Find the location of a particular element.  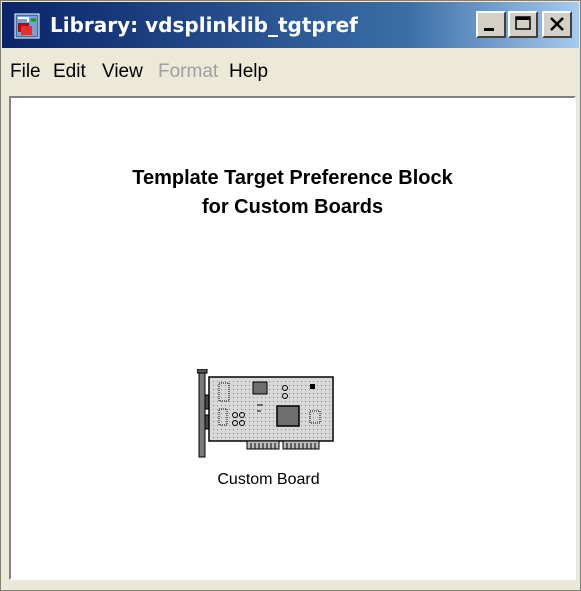

menu-view: View is located at coordinates (122, 72).